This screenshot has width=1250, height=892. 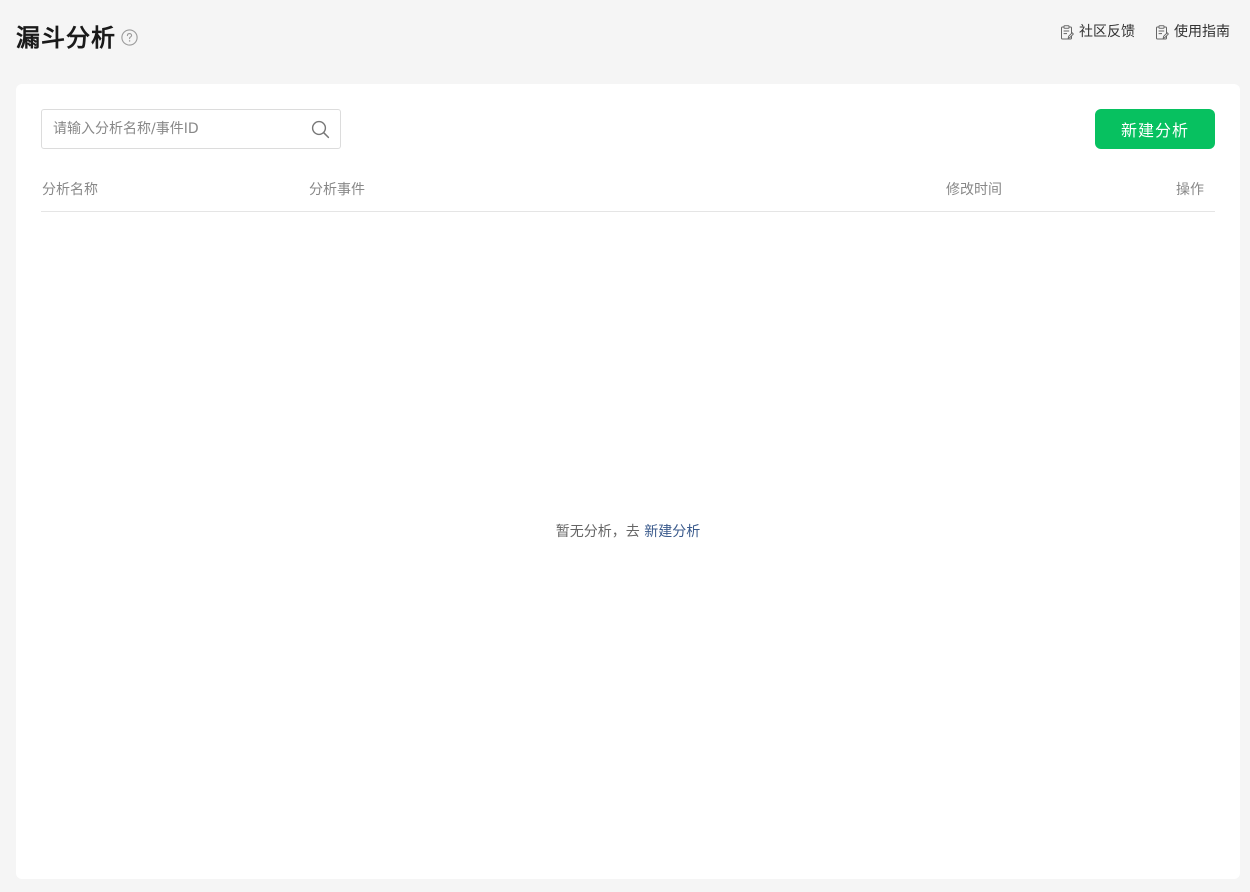 I want to click on empty-state-text: 暂无分析，去, so click(x=597, y=532).